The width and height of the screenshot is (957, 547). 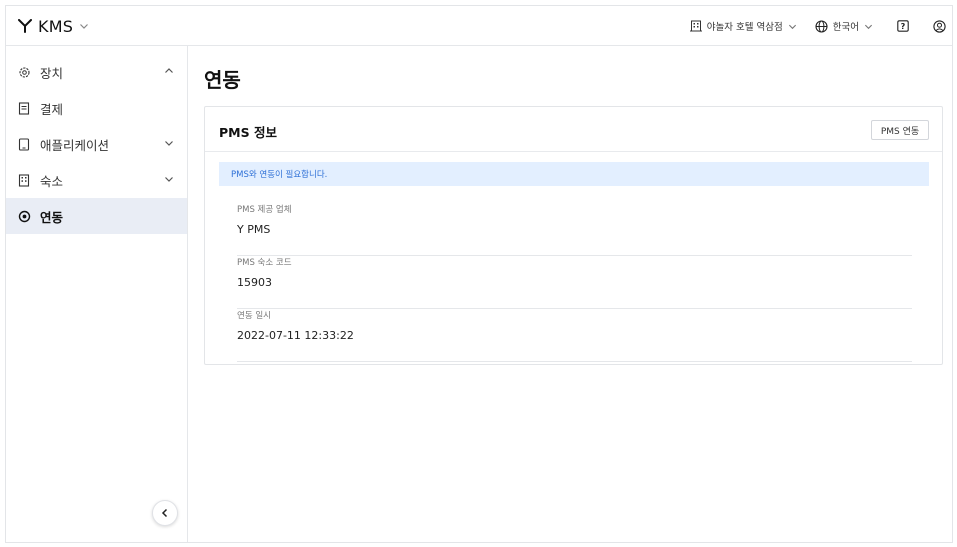 What do you see at coordinates (75, 145) in the screenshot?
I see `sidebar-item-label: 애플리케이션` at bounding box center [75, 145].